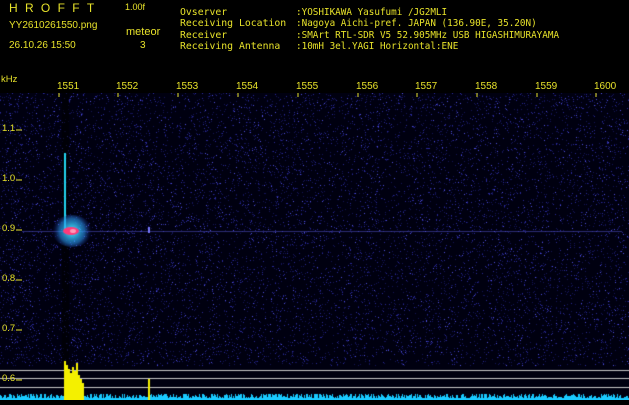  Describe the element at coordinates (204, 35) in the screenshot. I see `receiver-label: Receiver` at that location.